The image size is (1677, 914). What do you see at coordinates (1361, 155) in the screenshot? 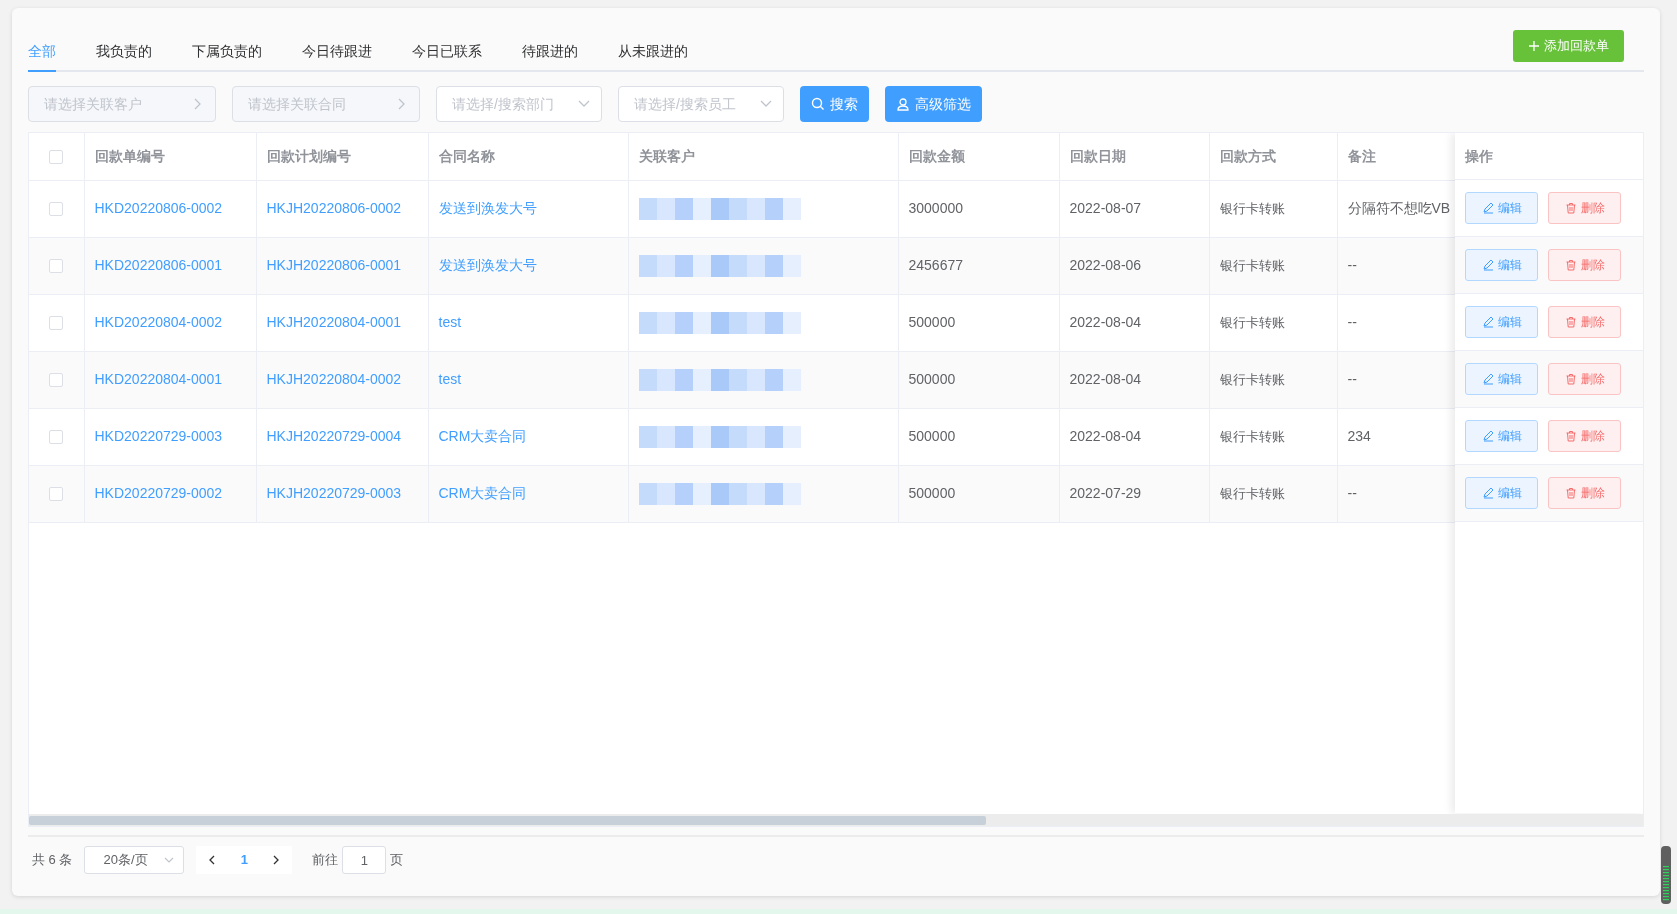
I see `column-header: 备注` at bounding box center [1361, 155].